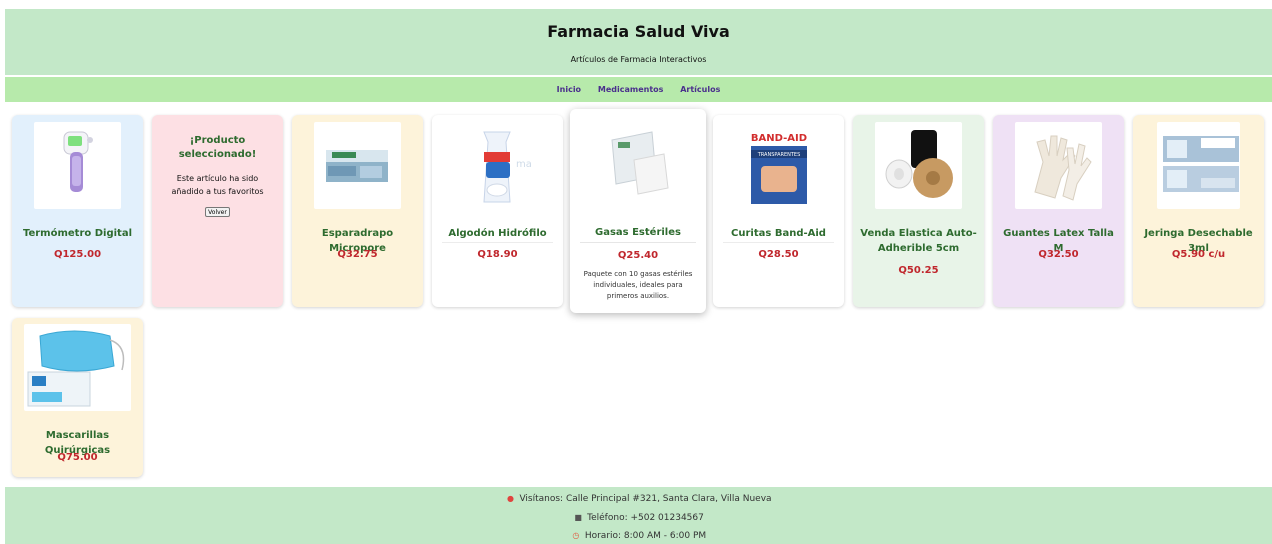 This screenshot has width=1272, height=544. What do you see at coordinates (700, 89) in the screenshot?
I see `nav-item-articulos: Artículos` at bounding box center [700, 89].